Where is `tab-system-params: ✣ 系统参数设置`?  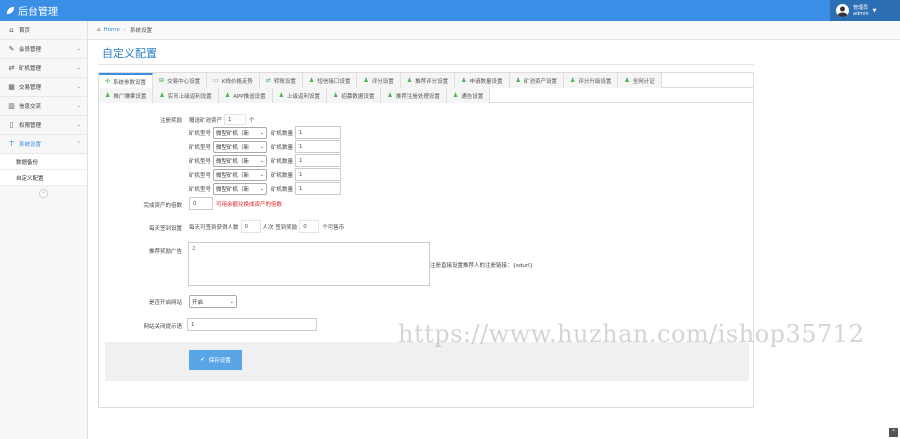 tab-system-params: ✣ 系统参数设置 is located at coordinates (126, 80).